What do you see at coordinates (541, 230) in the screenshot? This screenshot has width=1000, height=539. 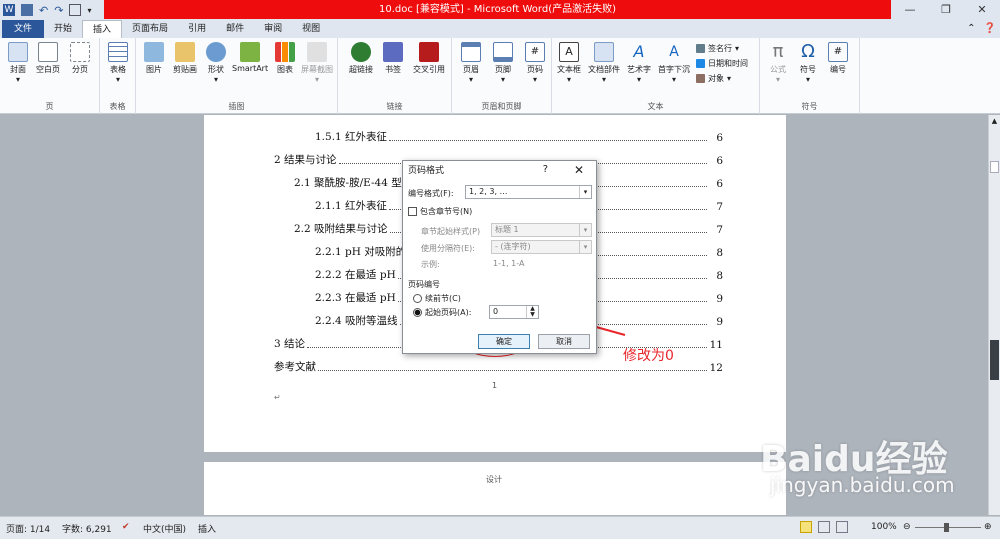 I see `chapter-style-select: 标题 1 ▾` at bounding box center [541, 230].